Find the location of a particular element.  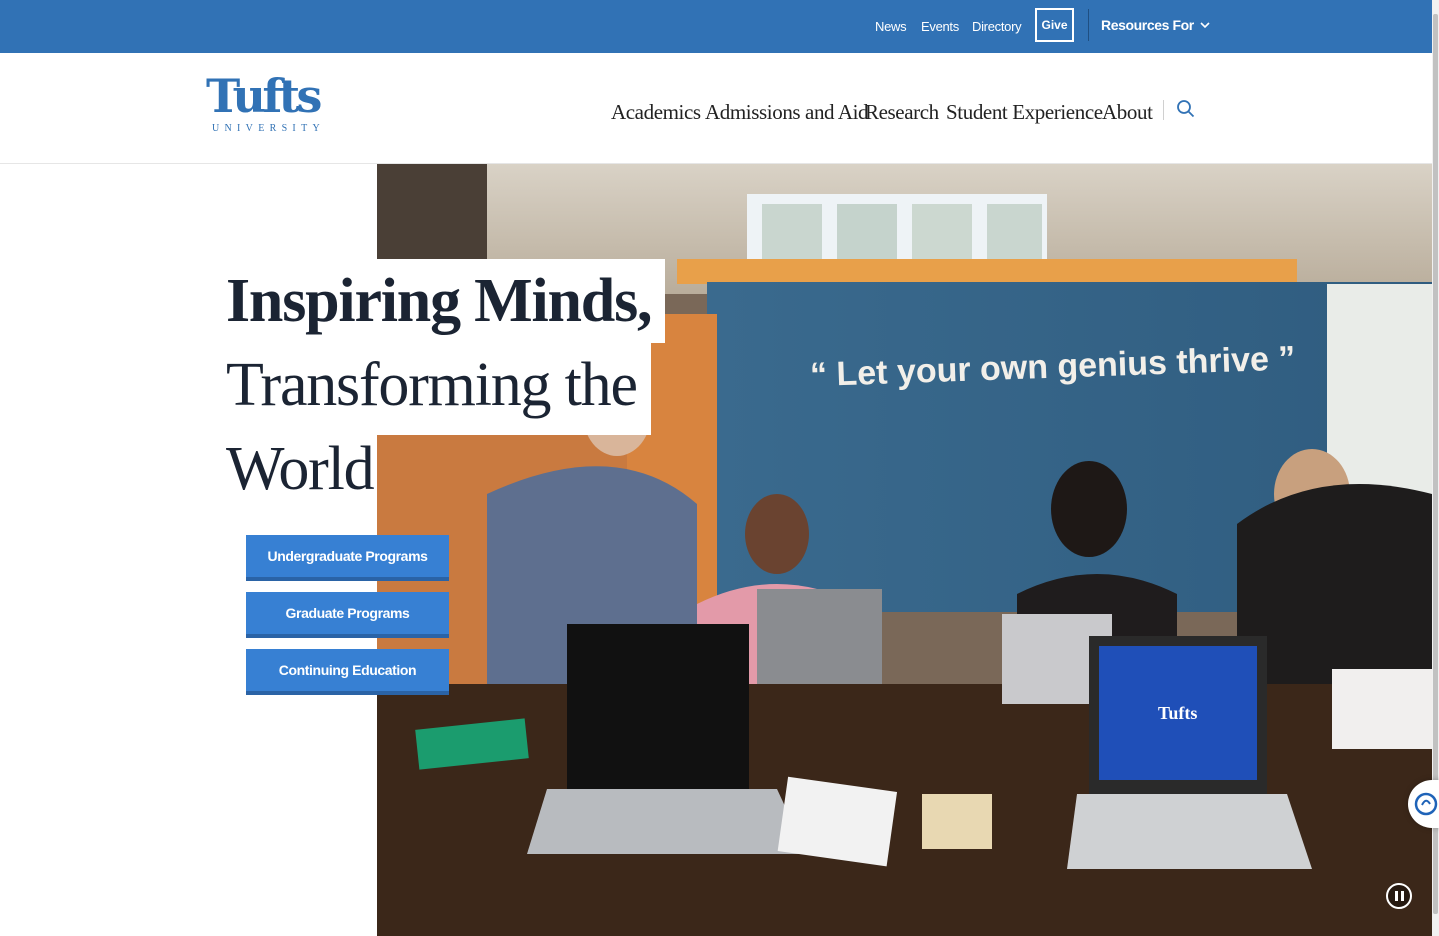

graduate-programs-button: Graduate Programs is located at coordinates (347, 615).